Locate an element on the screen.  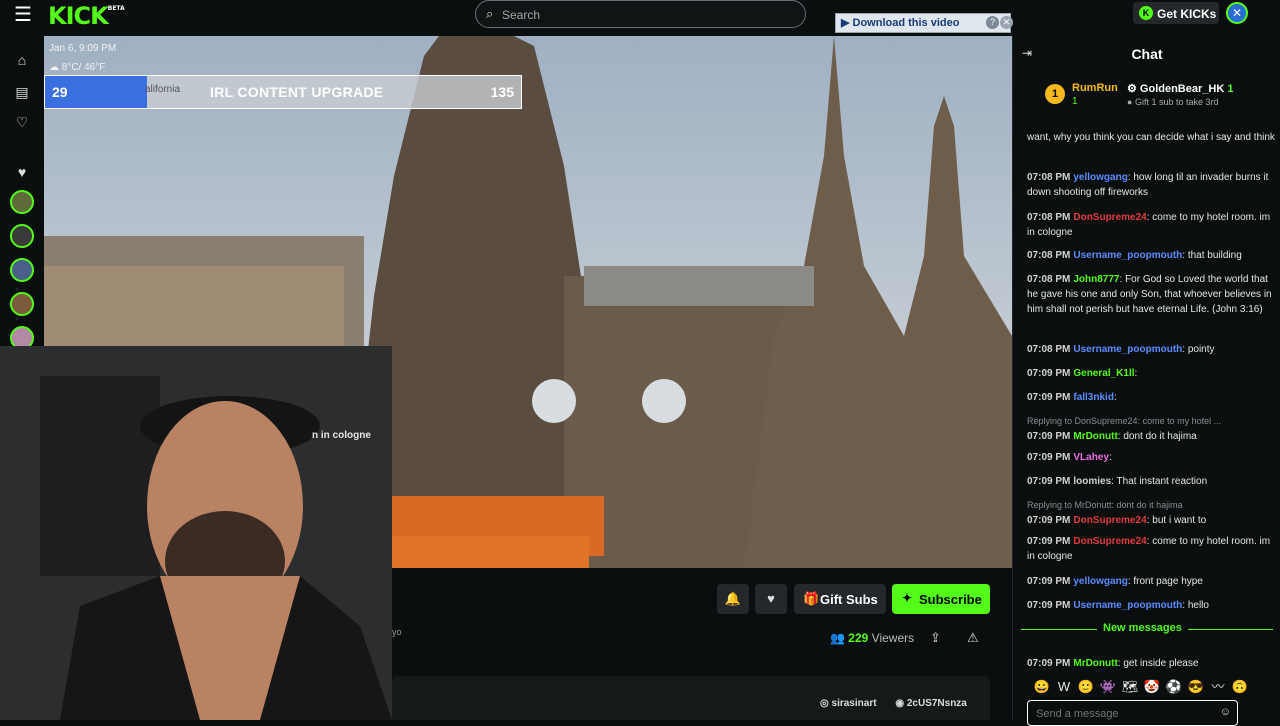
social-links: ◎ sirasinart ◉ 2cUS7Nsnza is located at coordinates (901, 703).